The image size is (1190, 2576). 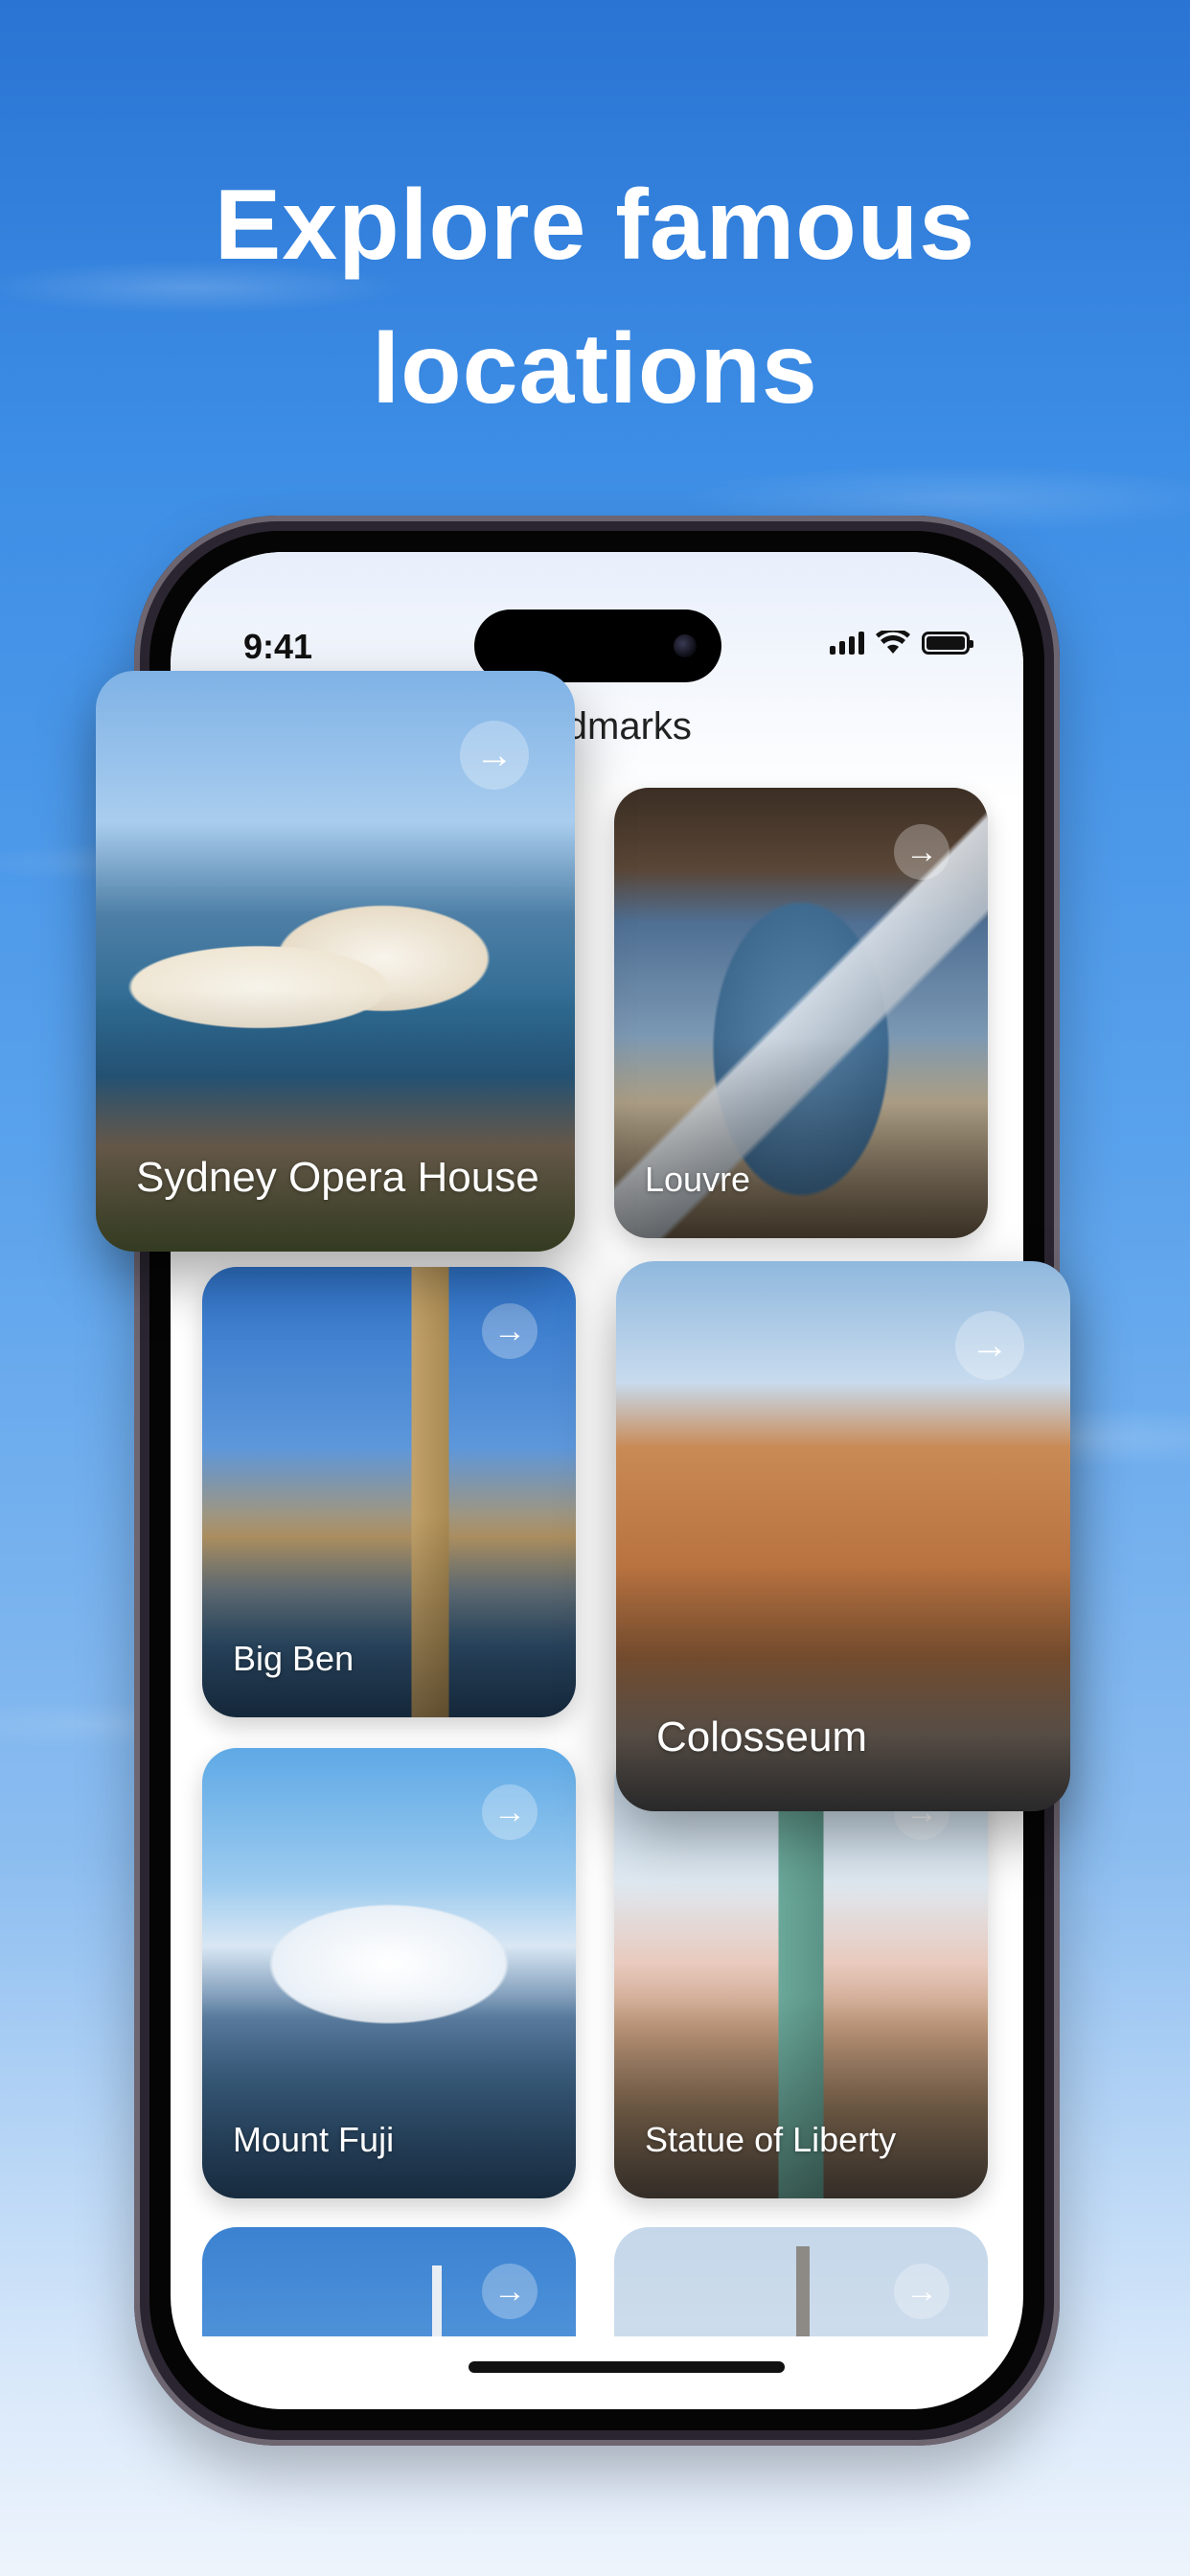 I want to click on status-time: 9:41, so click(x=278, y=646).